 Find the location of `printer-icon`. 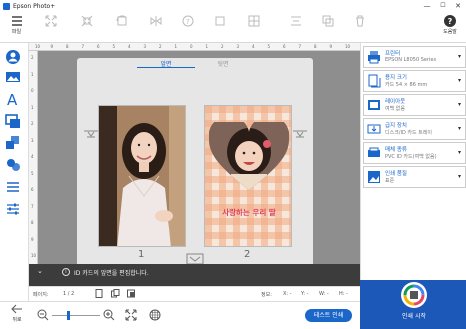

printer-icon is located at coordinates (374, 57).